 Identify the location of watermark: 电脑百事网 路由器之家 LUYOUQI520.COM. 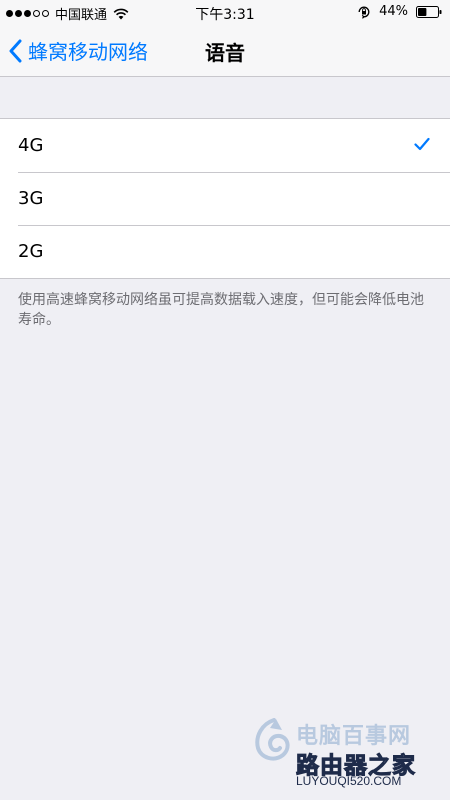
(347, 754).